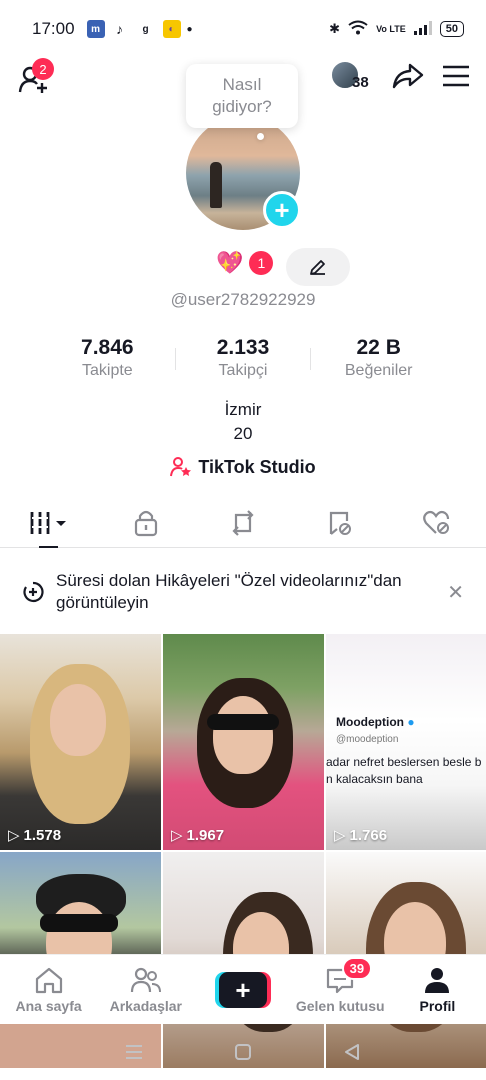 Image resolution: width=486 pixels, height=1080 pixels. What do you see at coordinates (335, 28) in the screenshot?
I see `bluetooth-icon: ✱` at bounding box center [335, 28].